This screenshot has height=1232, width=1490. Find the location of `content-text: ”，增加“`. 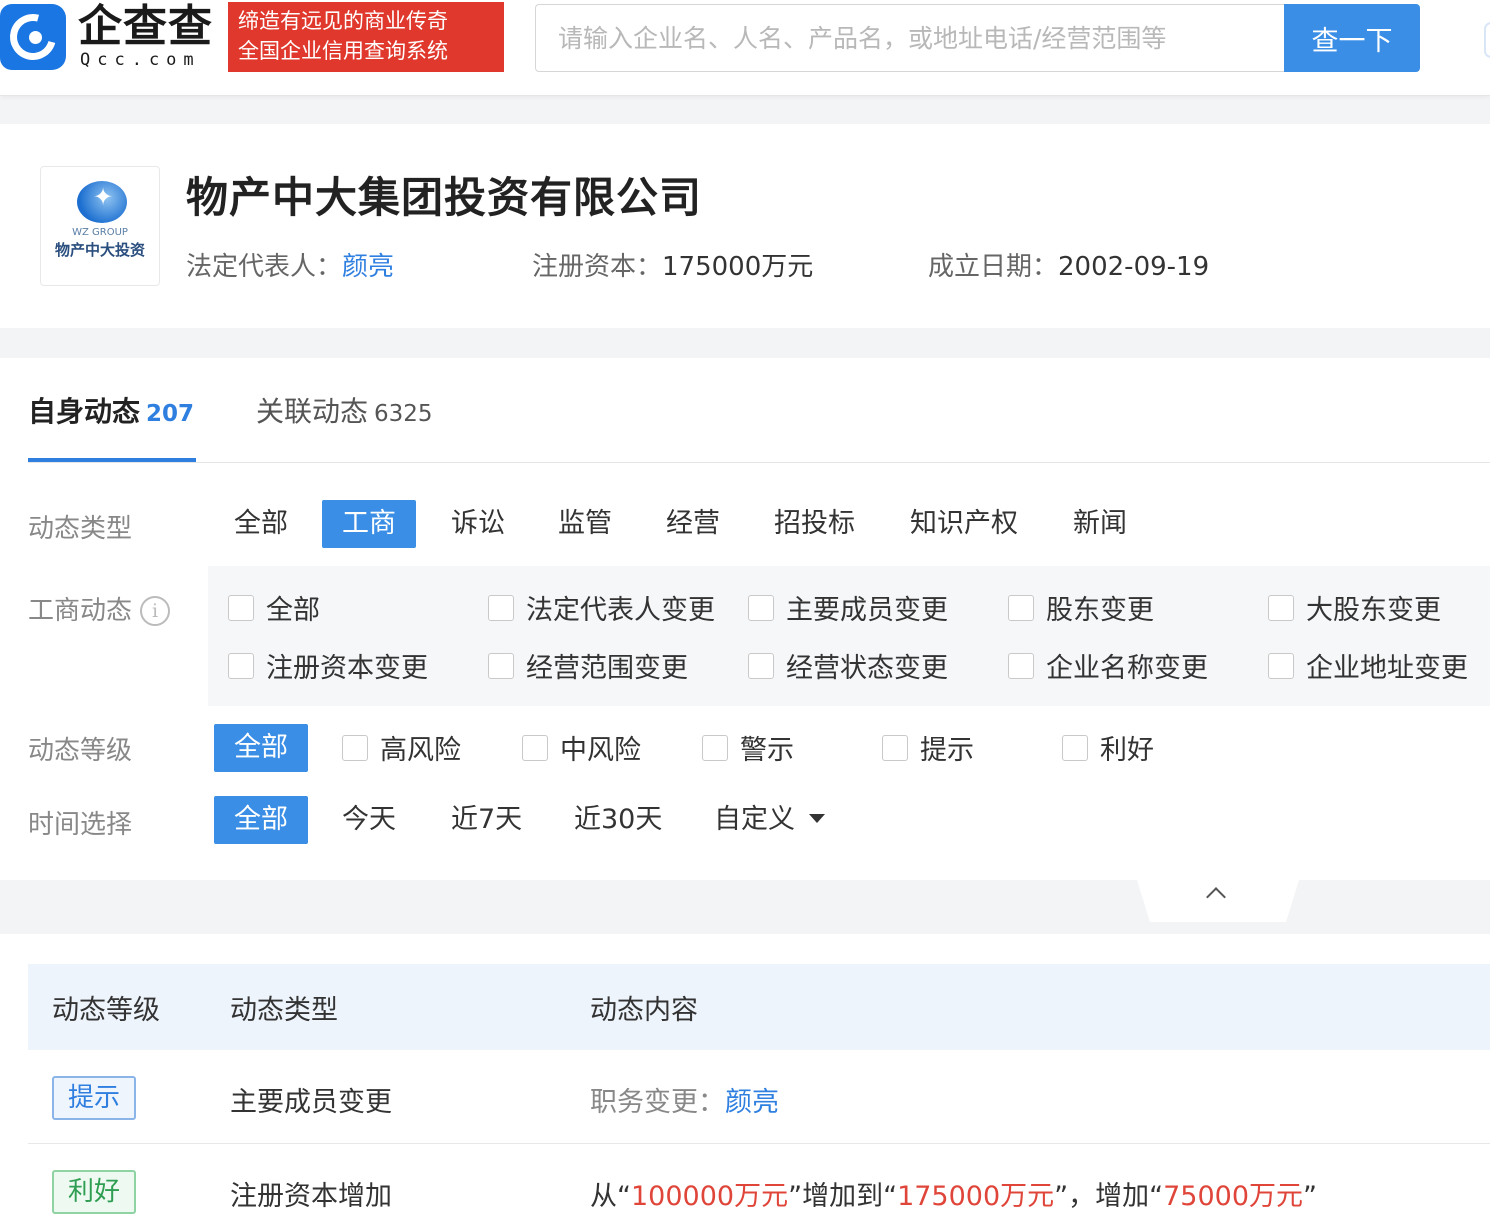

content-text: ”，增加“ is located at coordinates (1109, 1196).